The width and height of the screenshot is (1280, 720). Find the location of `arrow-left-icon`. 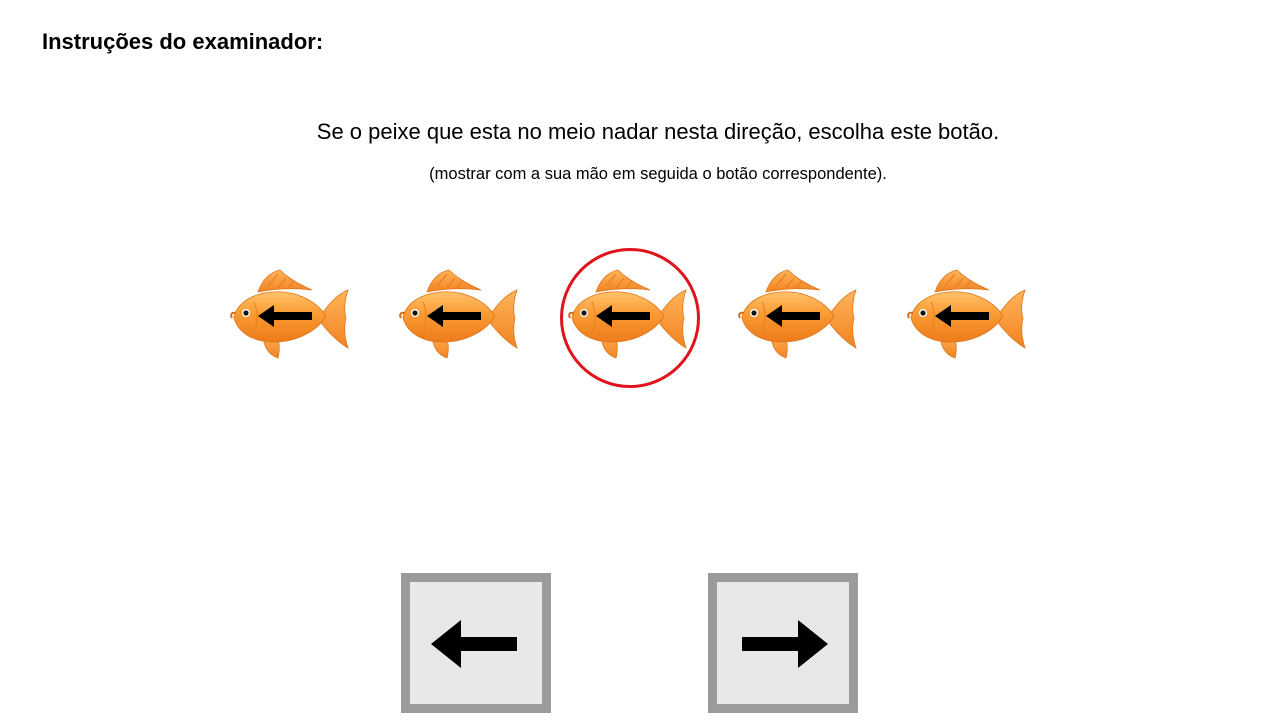

arrow-left-icon is located at coordinates (474, 644).